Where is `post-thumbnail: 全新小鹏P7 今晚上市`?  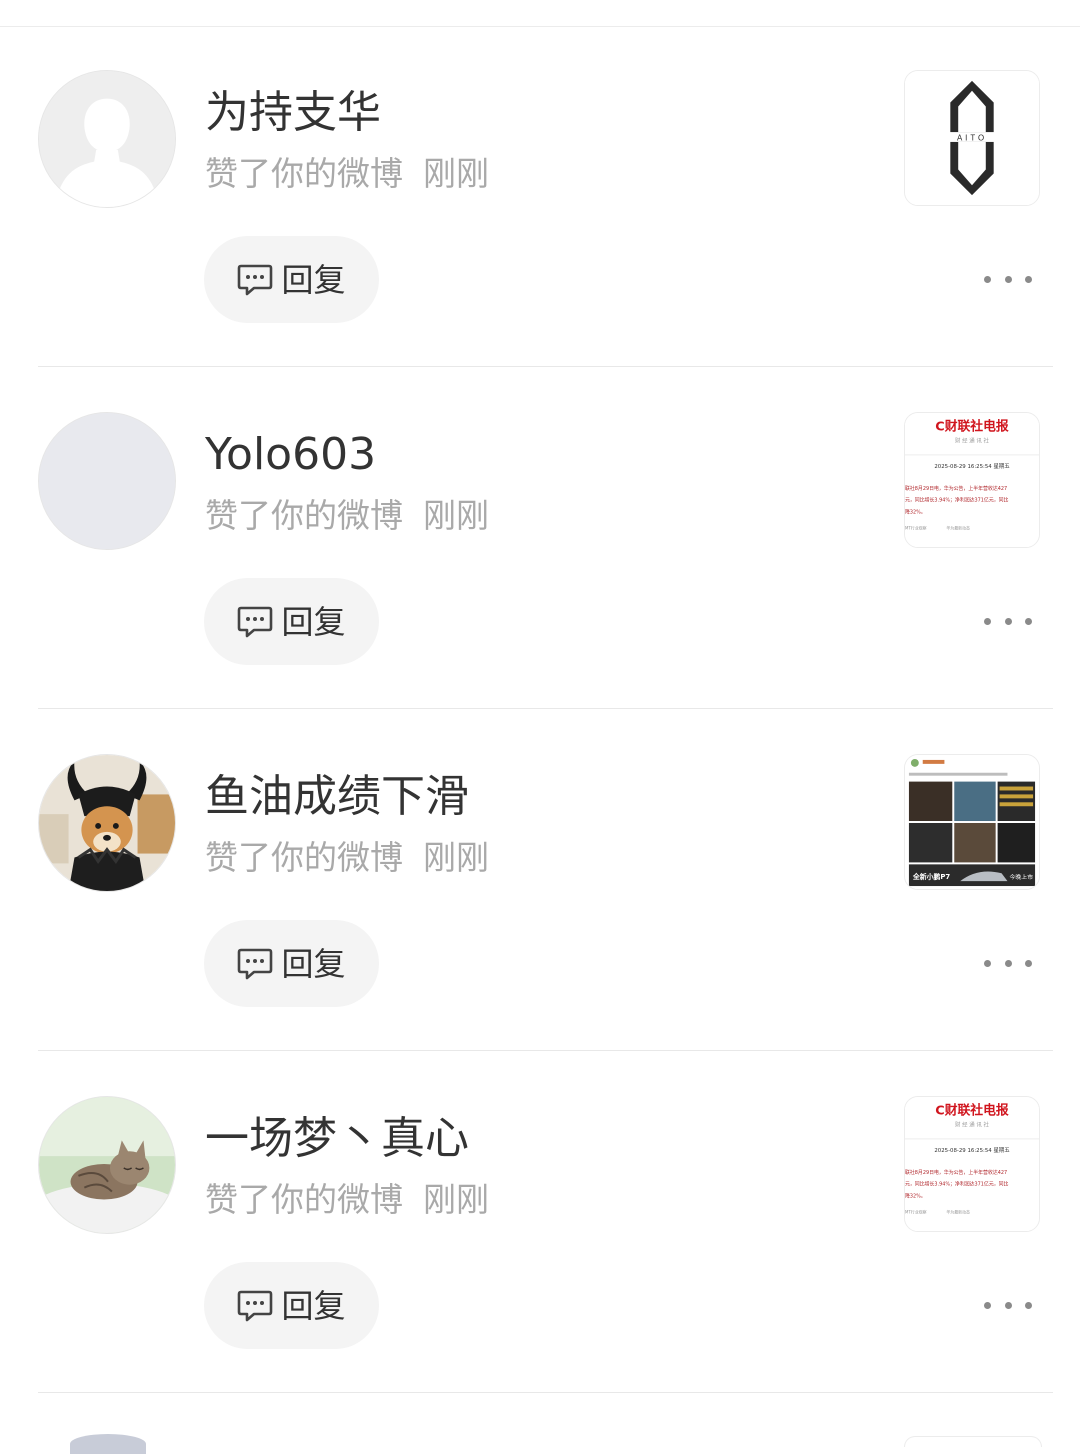
post-thumbnail: 全新小鹏P7 今晚上市 is located at coordinates (972, 822).